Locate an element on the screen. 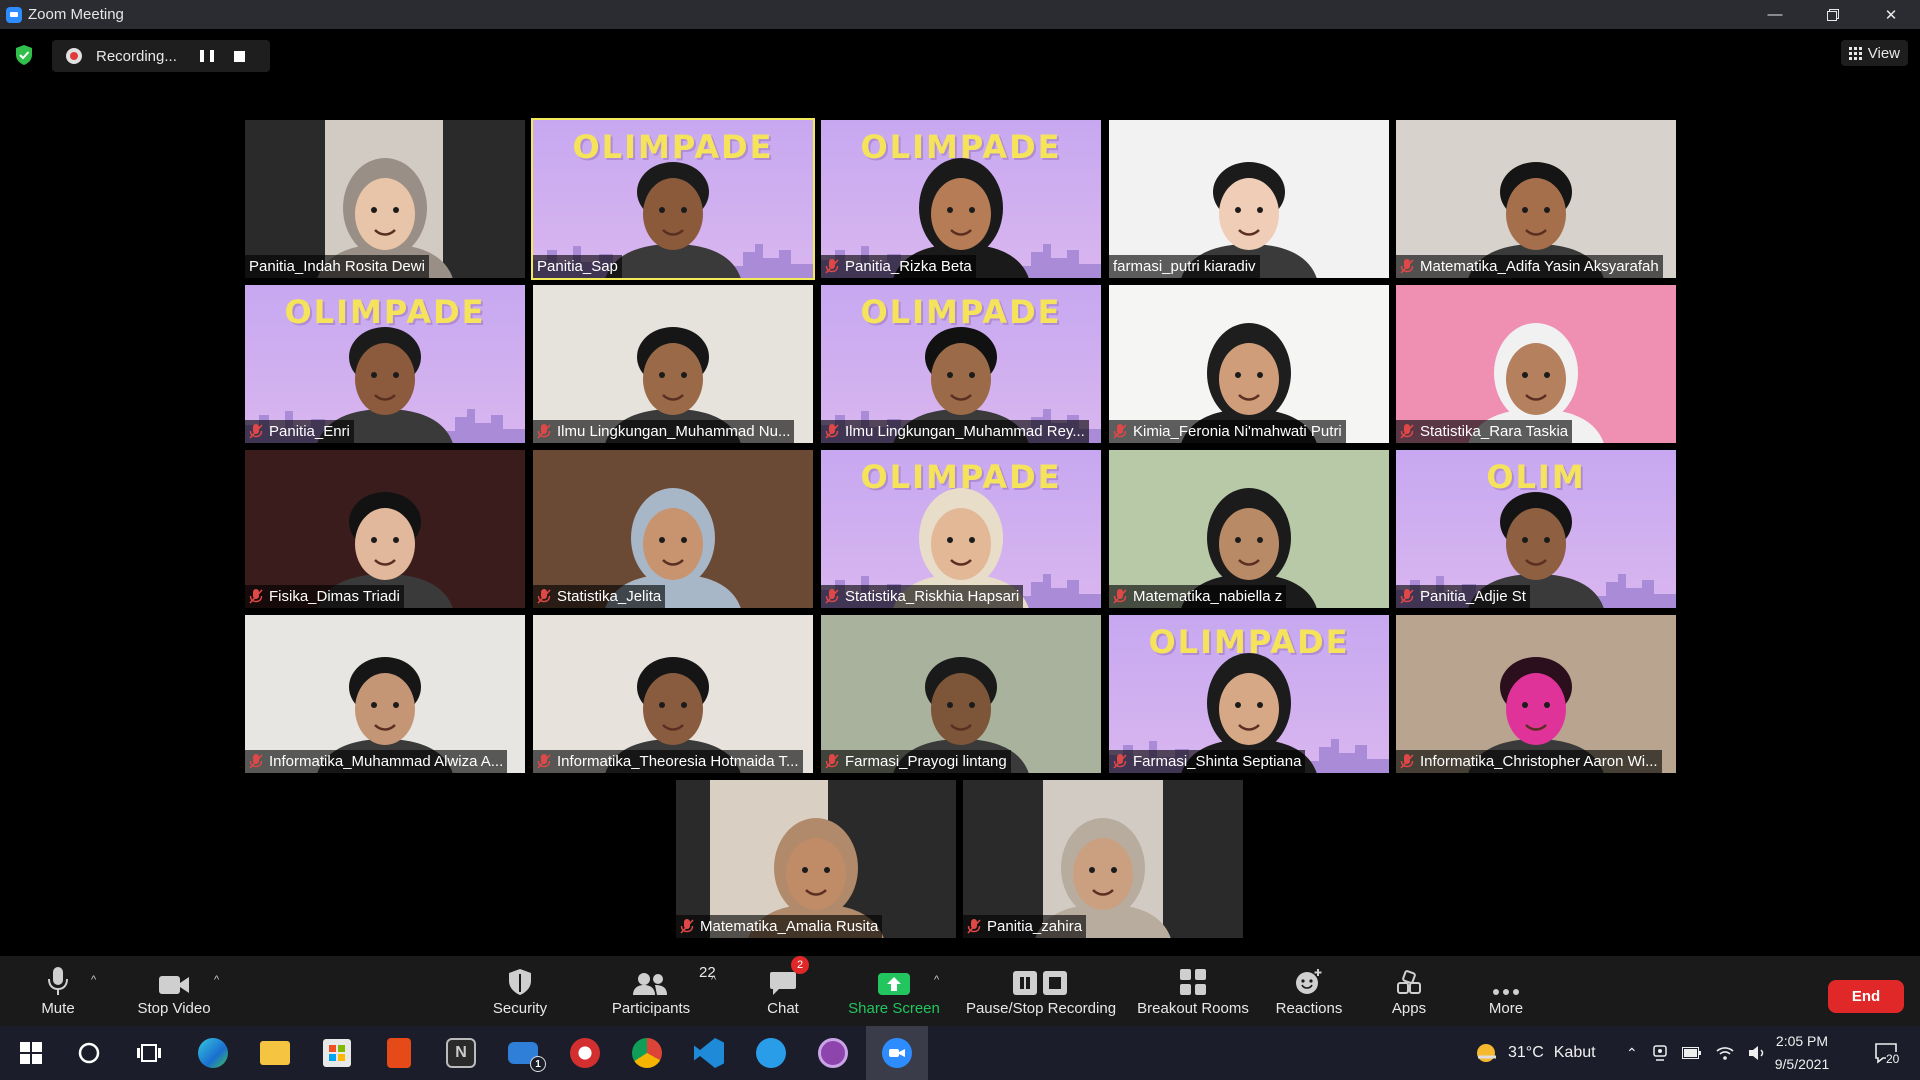 This screenshot has width=1920, height=1080. pause-recording-button is located at coordinates (207, 56).